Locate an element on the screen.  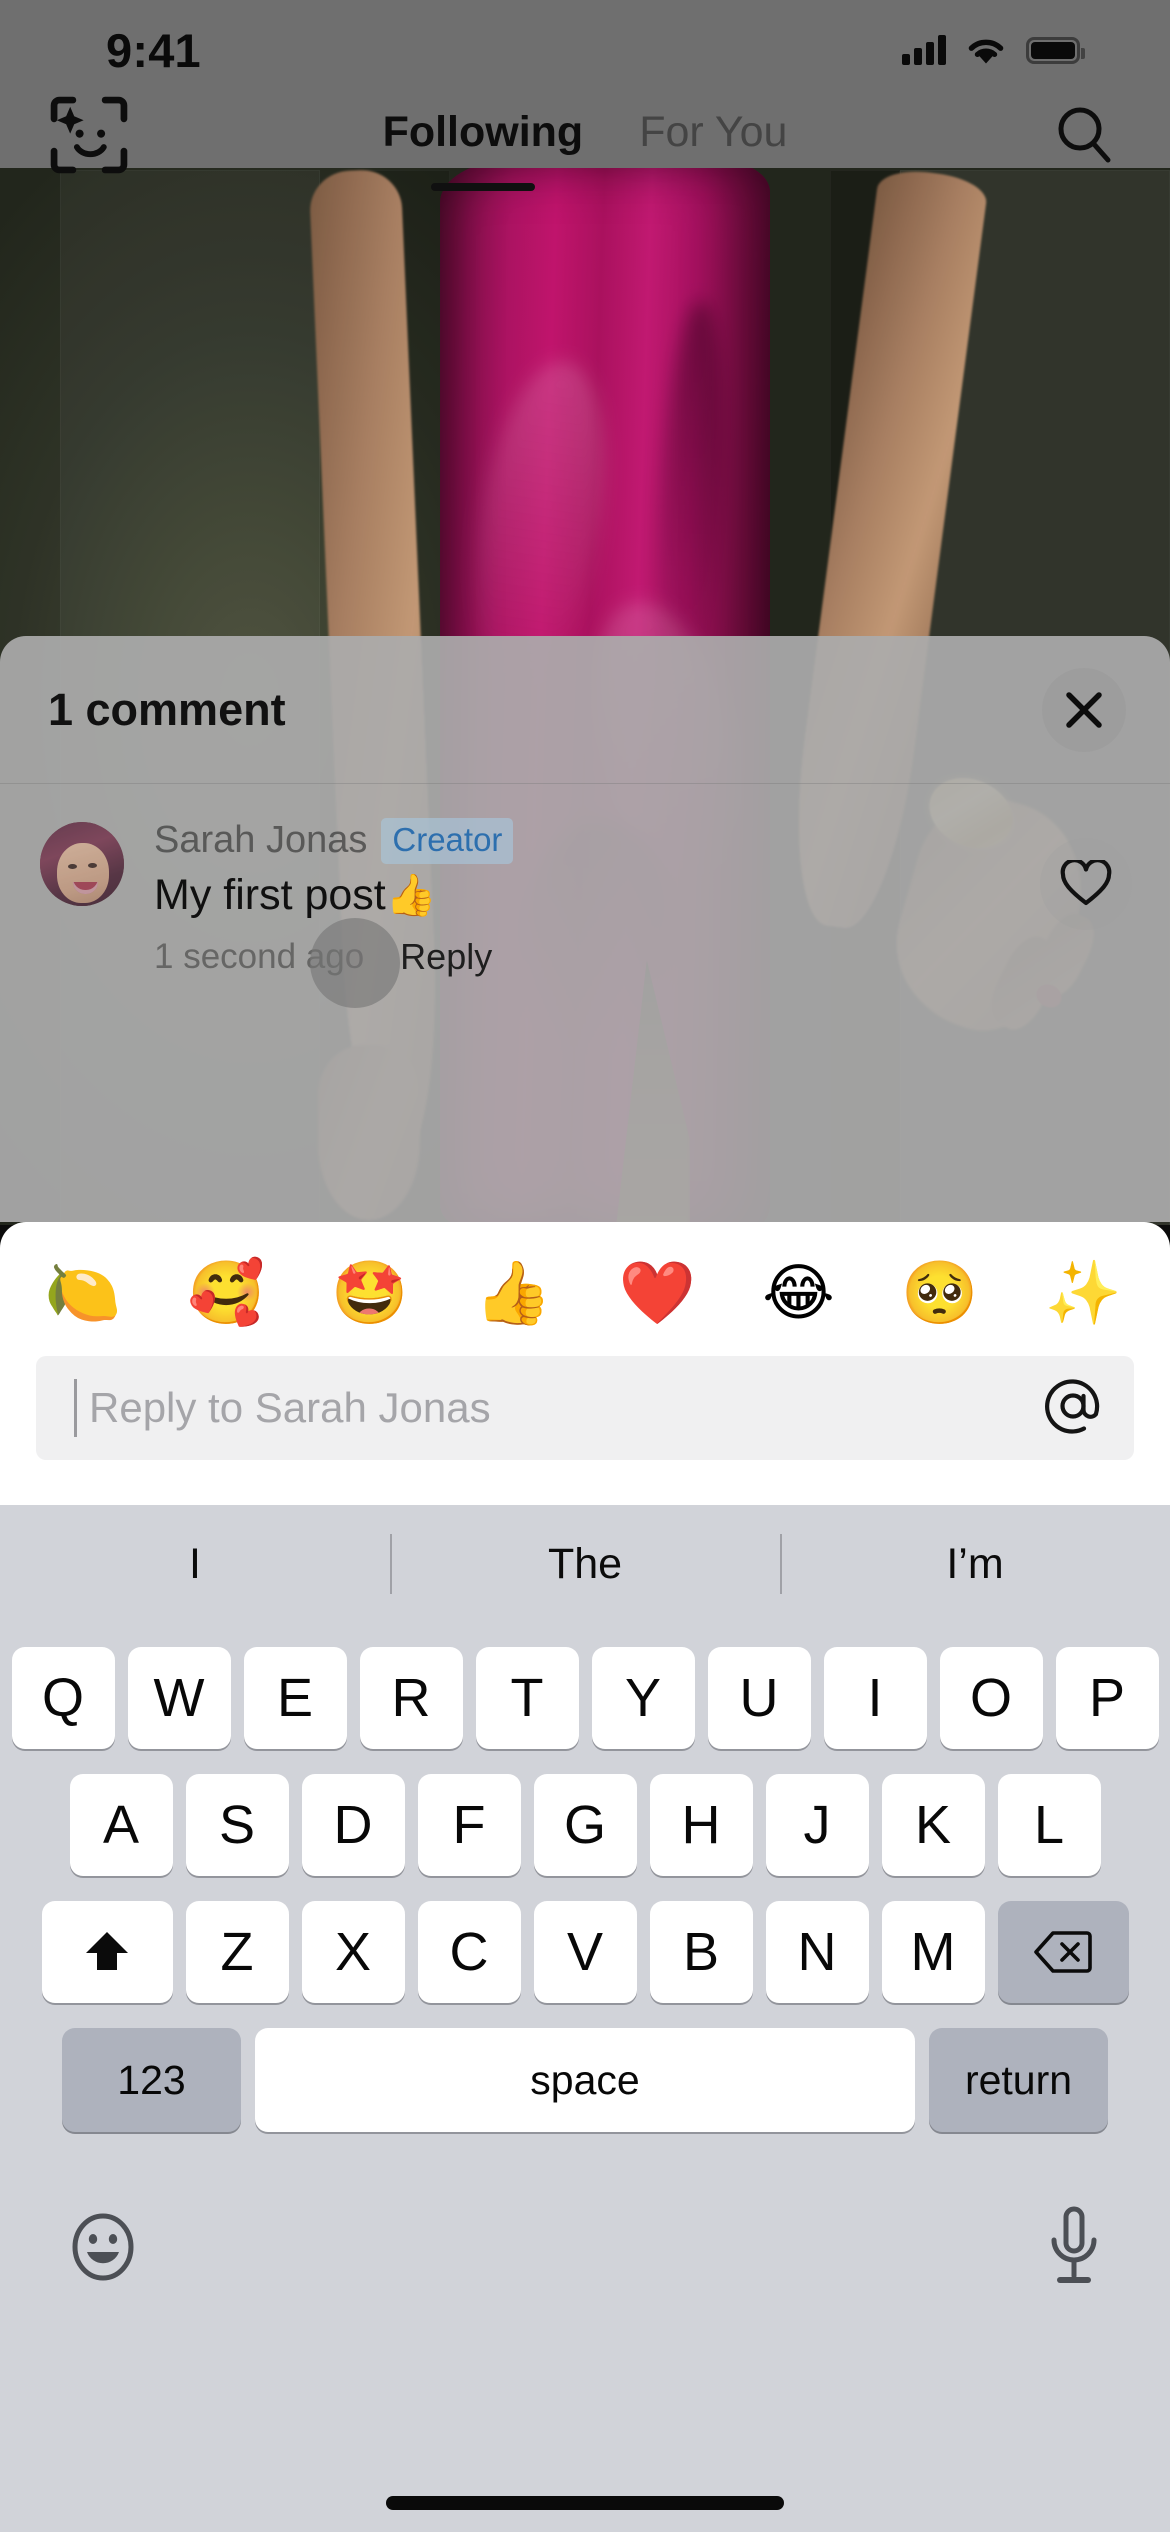
key-o: O is located at coordinates (991, 1698).